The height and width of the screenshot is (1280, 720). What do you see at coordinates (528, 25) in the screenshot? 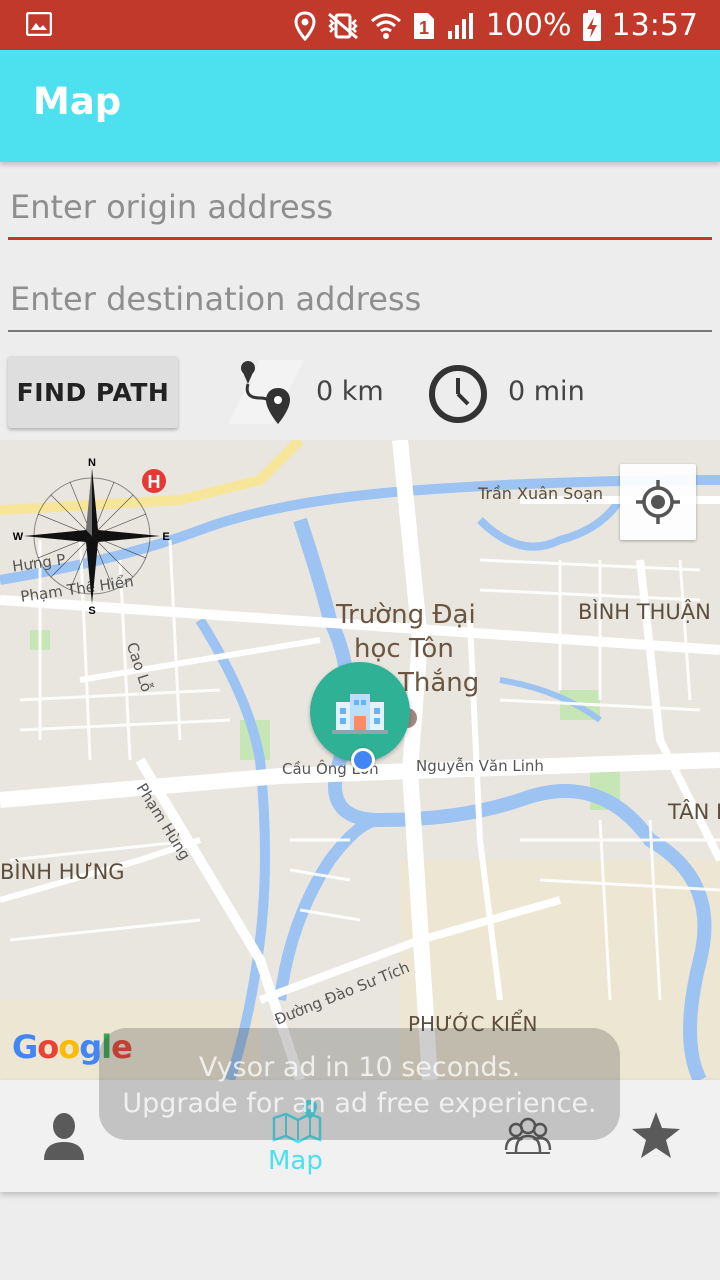
I see `battery-percent: 100%` at bounding box center [528, 25].